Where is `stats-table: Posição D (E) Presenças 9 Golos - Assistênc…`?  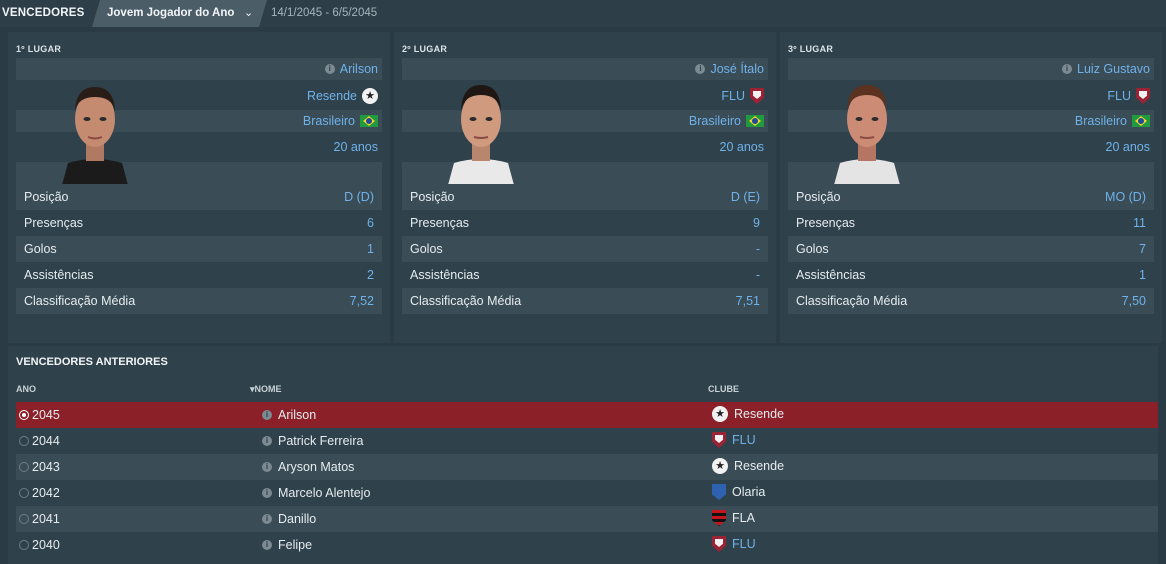 stats-table: Posição D (E) Presenças 9 Golos - Assistênc… is located at coordinates (585, 249).